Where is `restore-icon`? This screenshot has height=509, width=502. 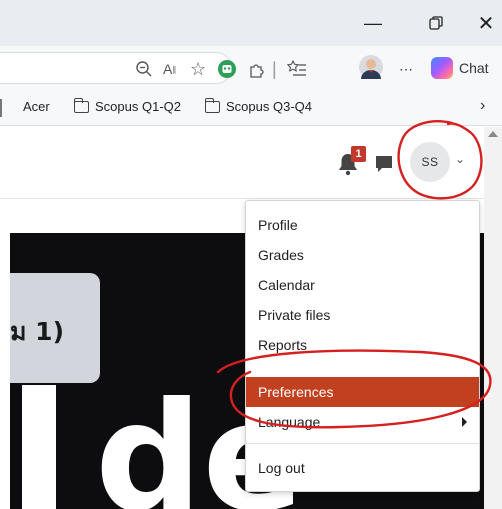 restore-icon is located at coordinates (436, 23).